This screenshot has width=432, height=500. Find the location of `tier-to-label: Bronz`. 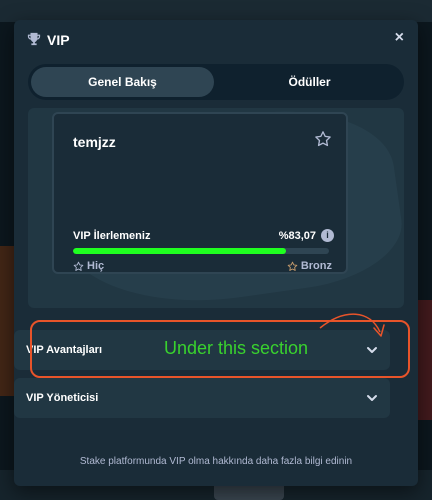

tier-to-label: Bronz is located at coordinates (316, 266).